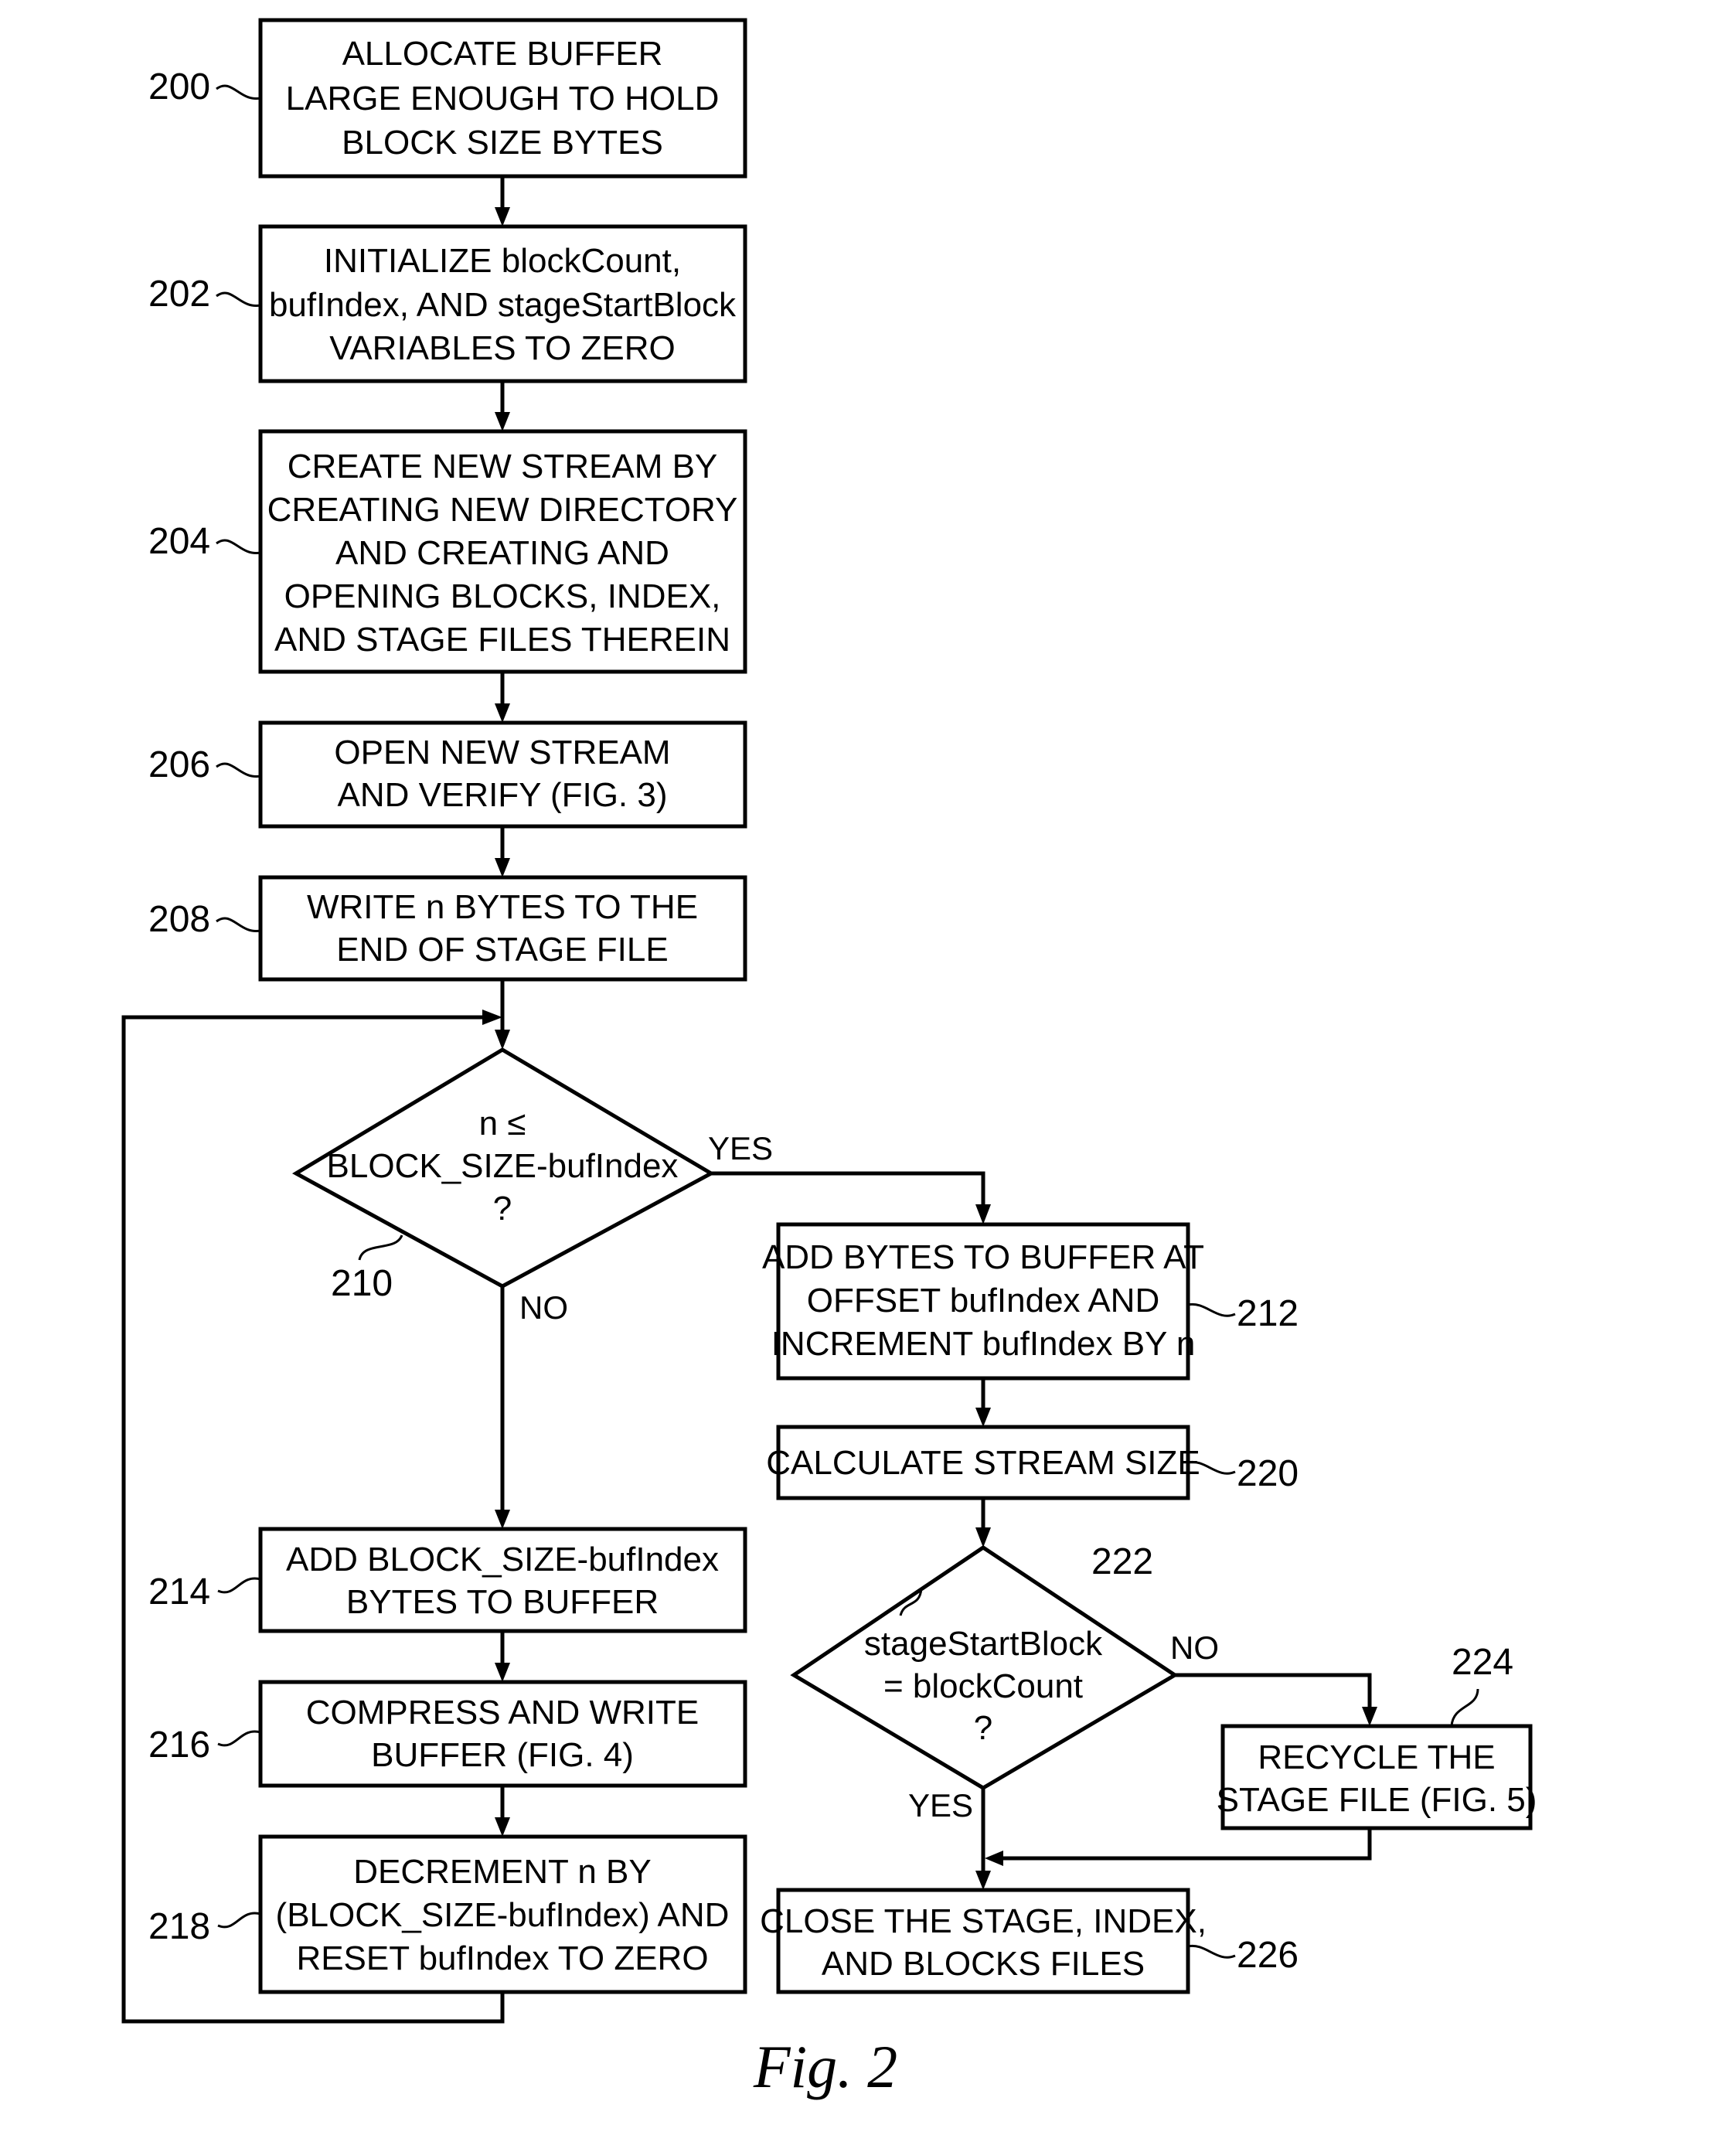 The width and height of the screenshot is (1736, 2135). Describe the element at coordinates (984, 1644) in the screenshot. I see `decision-222-line-1: stageStartBlock` at that location.